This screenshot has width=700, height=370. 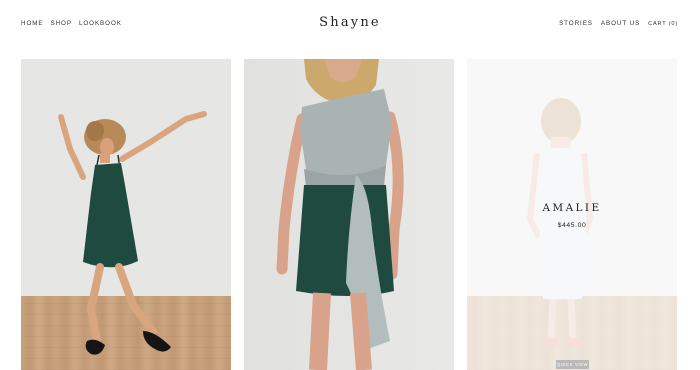 I want to click on nav-about-link: ABOUT US, so click(x=620, y=23).